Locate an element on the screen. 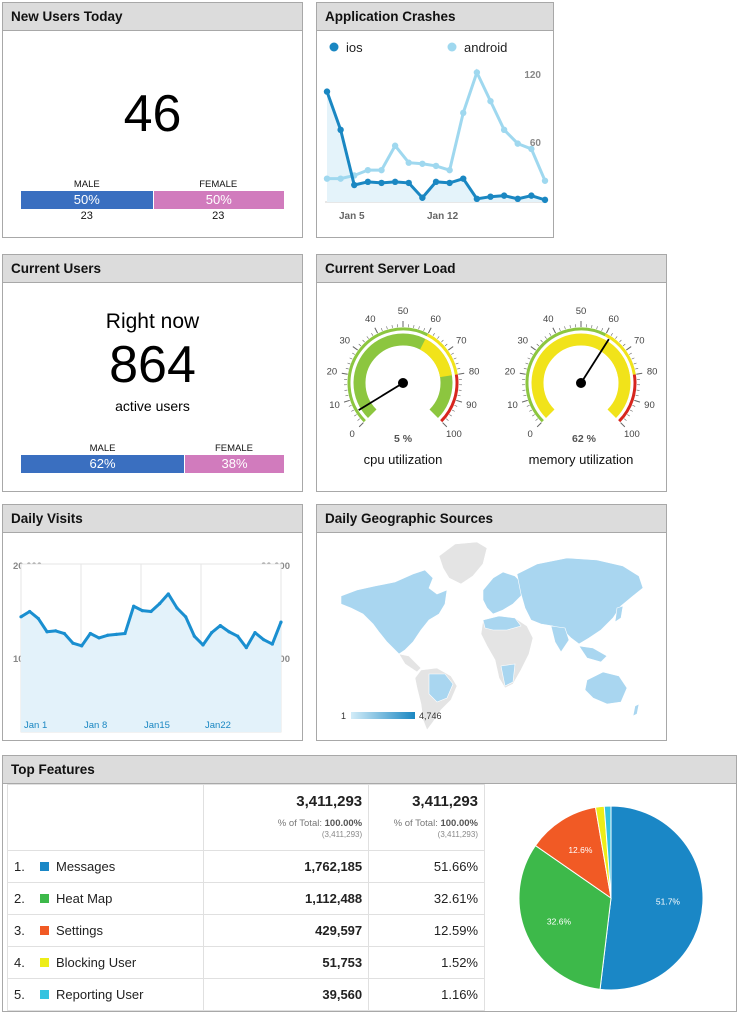 Image resolution: width=737 pixels, height=1014 pixels. legend-ios: ios is located at coordinates (346, 47).